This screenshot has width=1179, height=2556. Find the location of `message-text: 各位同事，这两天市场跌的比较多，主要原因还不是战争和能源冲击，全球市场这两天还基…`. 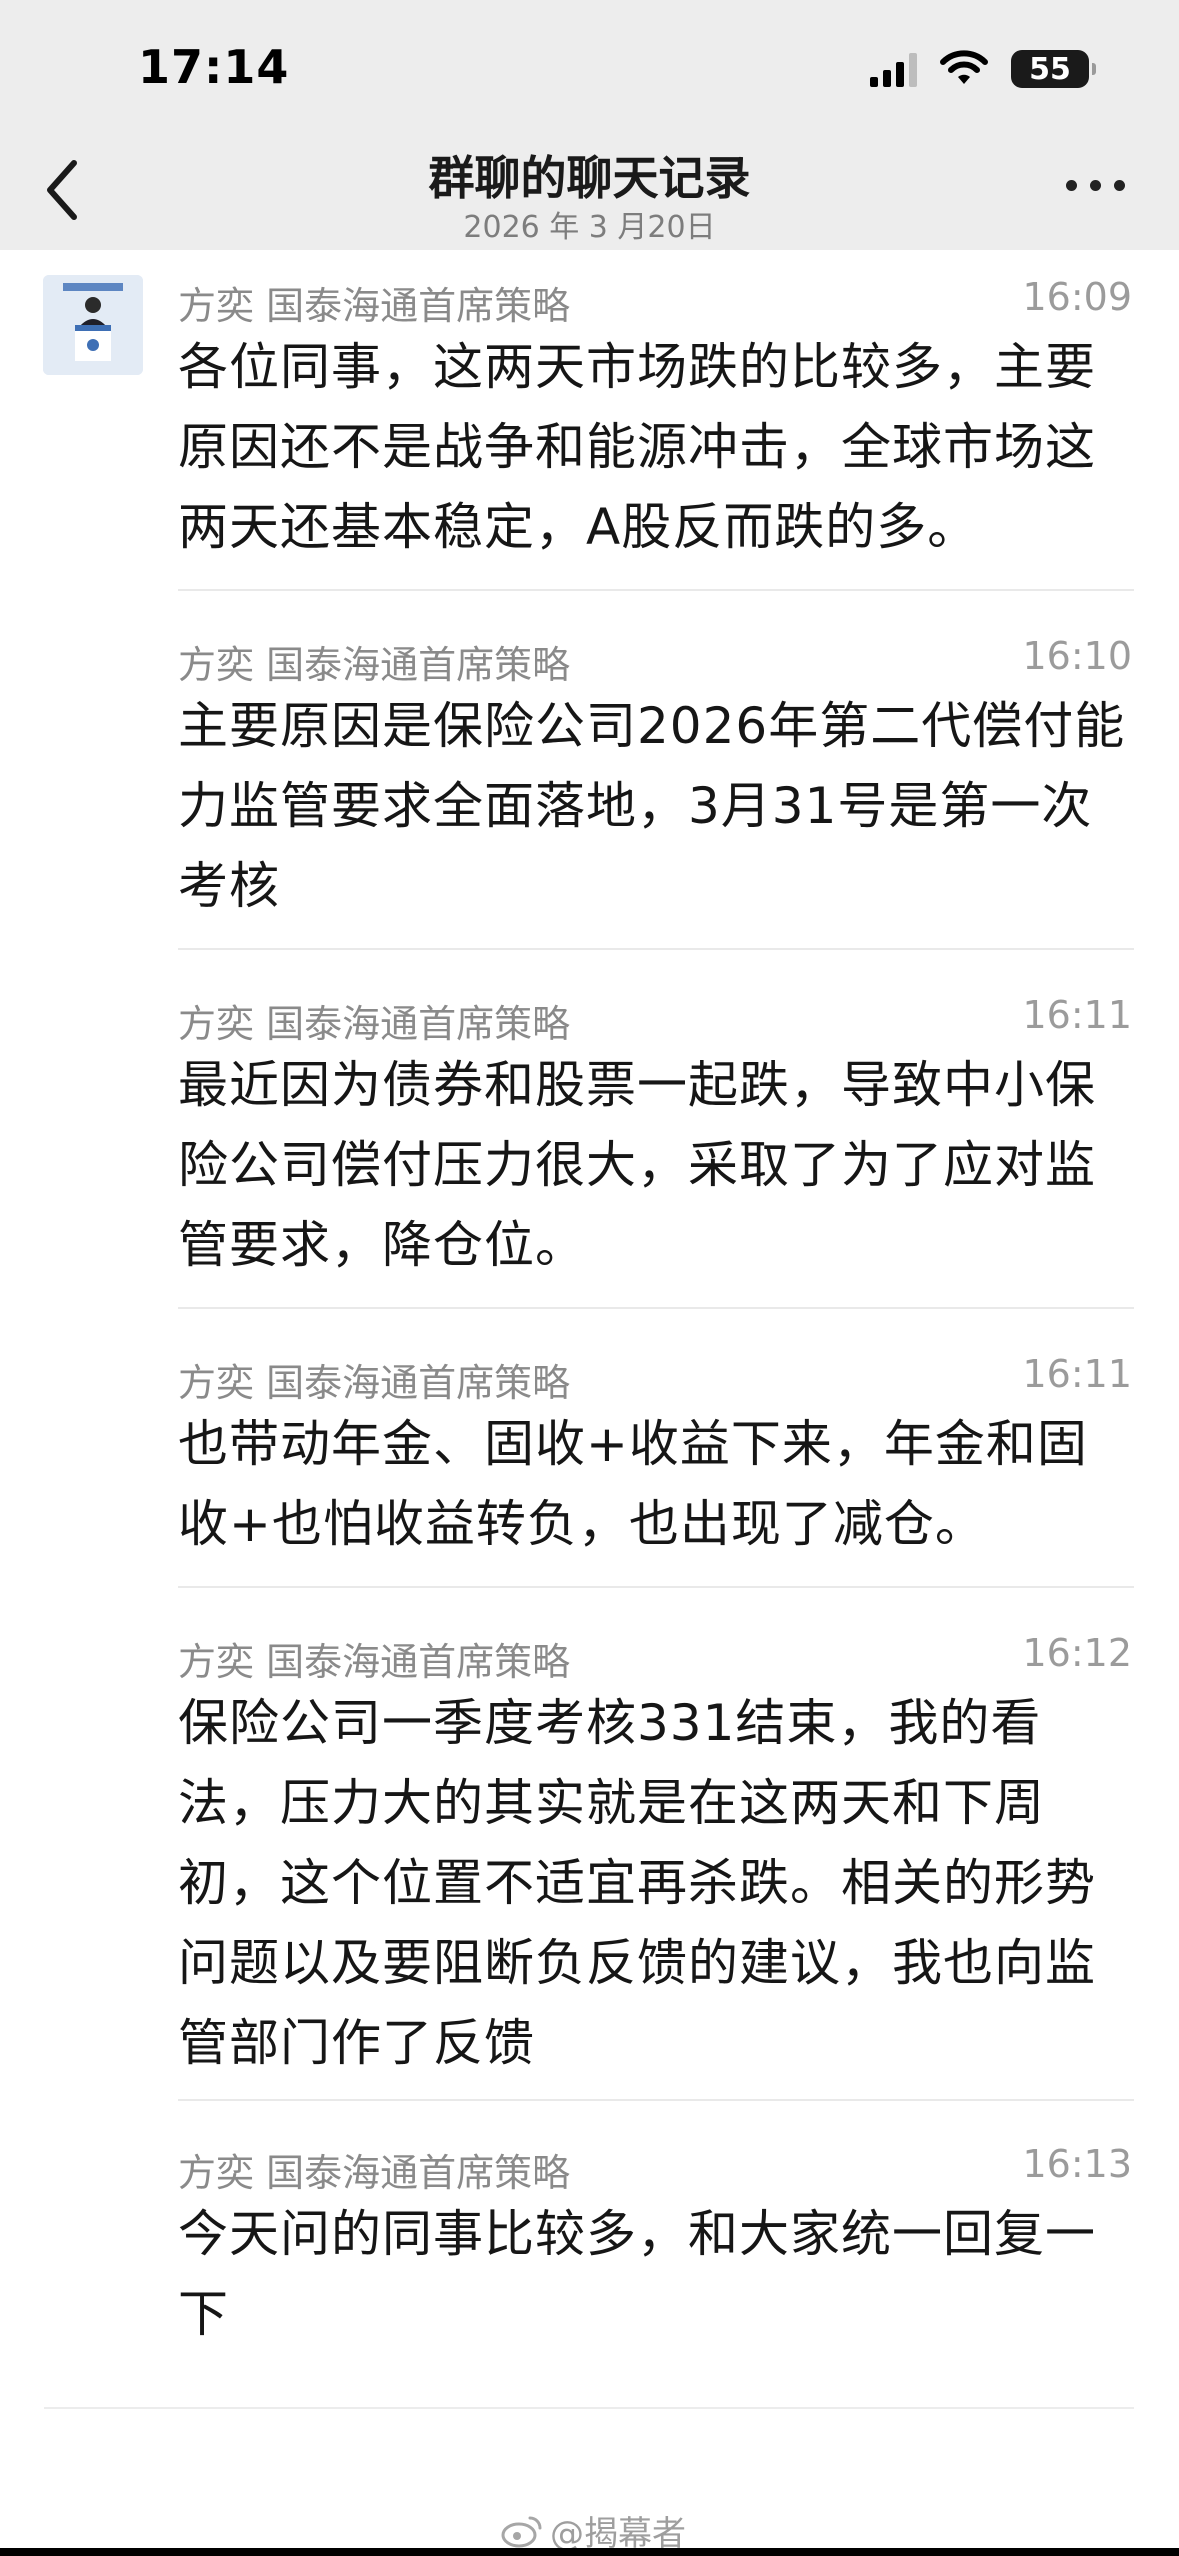

message-text: 各位同事，这两天市场跌的比较多，主要原因还不是战争和能源冲击，全球市场这两天还基… is located at coordinates (637, 447).